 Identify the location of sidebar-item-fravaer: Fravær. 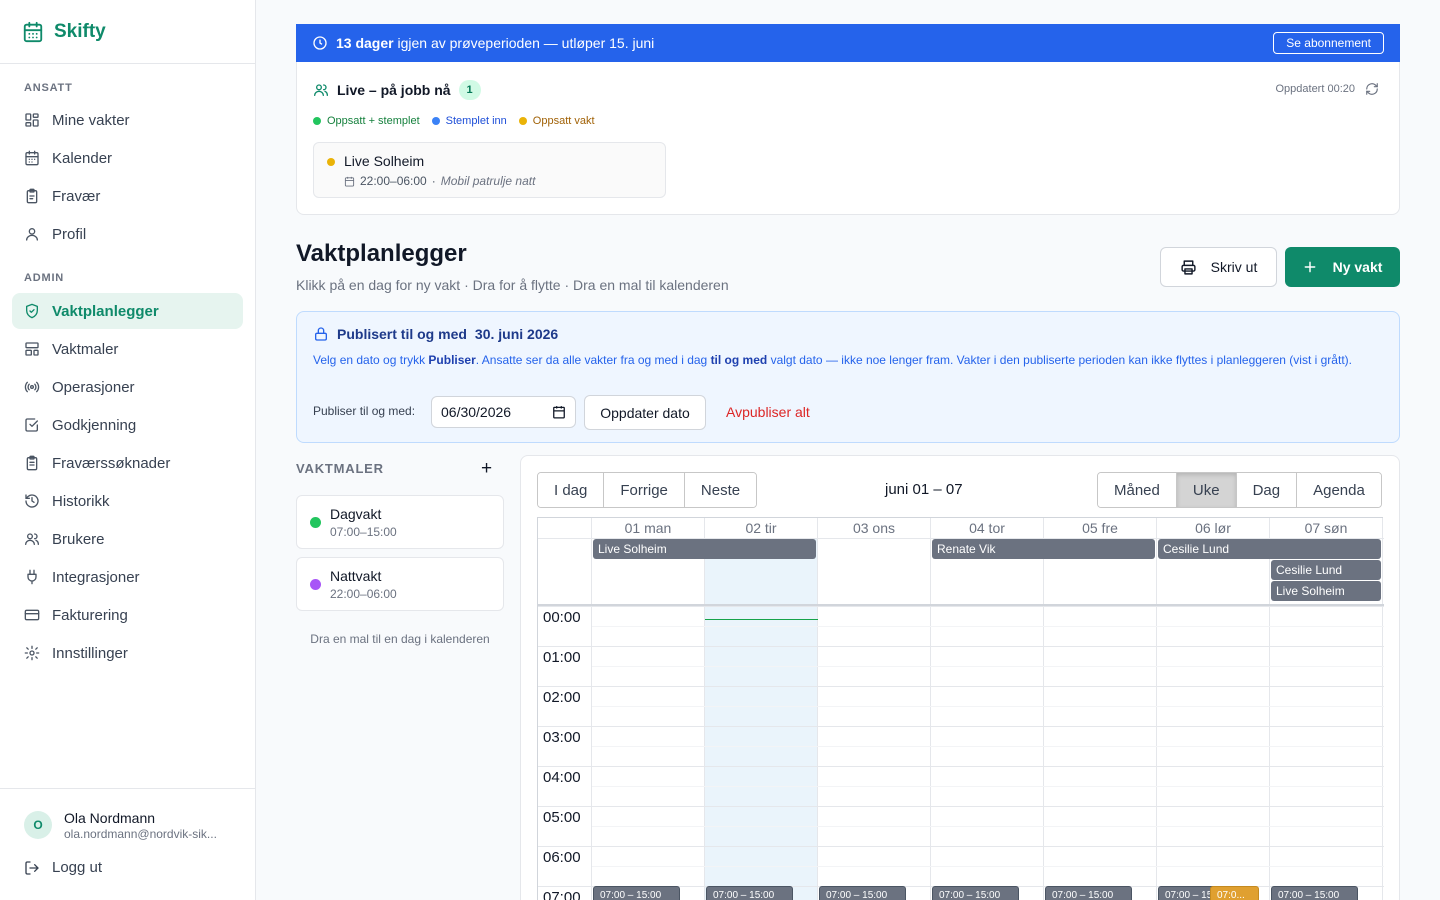
(127, 196).